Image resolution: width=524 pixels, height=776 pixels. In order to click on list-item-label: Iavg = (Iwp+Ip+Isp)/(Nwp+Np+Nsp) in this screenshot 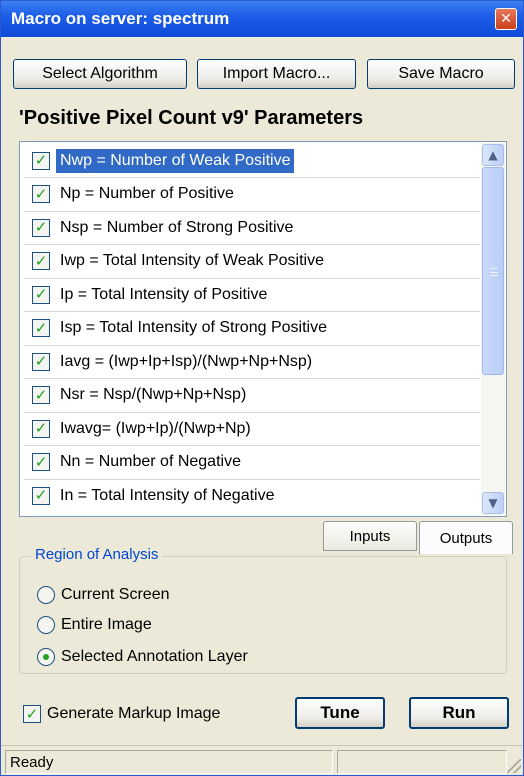, I will do `click(186, 361)`.